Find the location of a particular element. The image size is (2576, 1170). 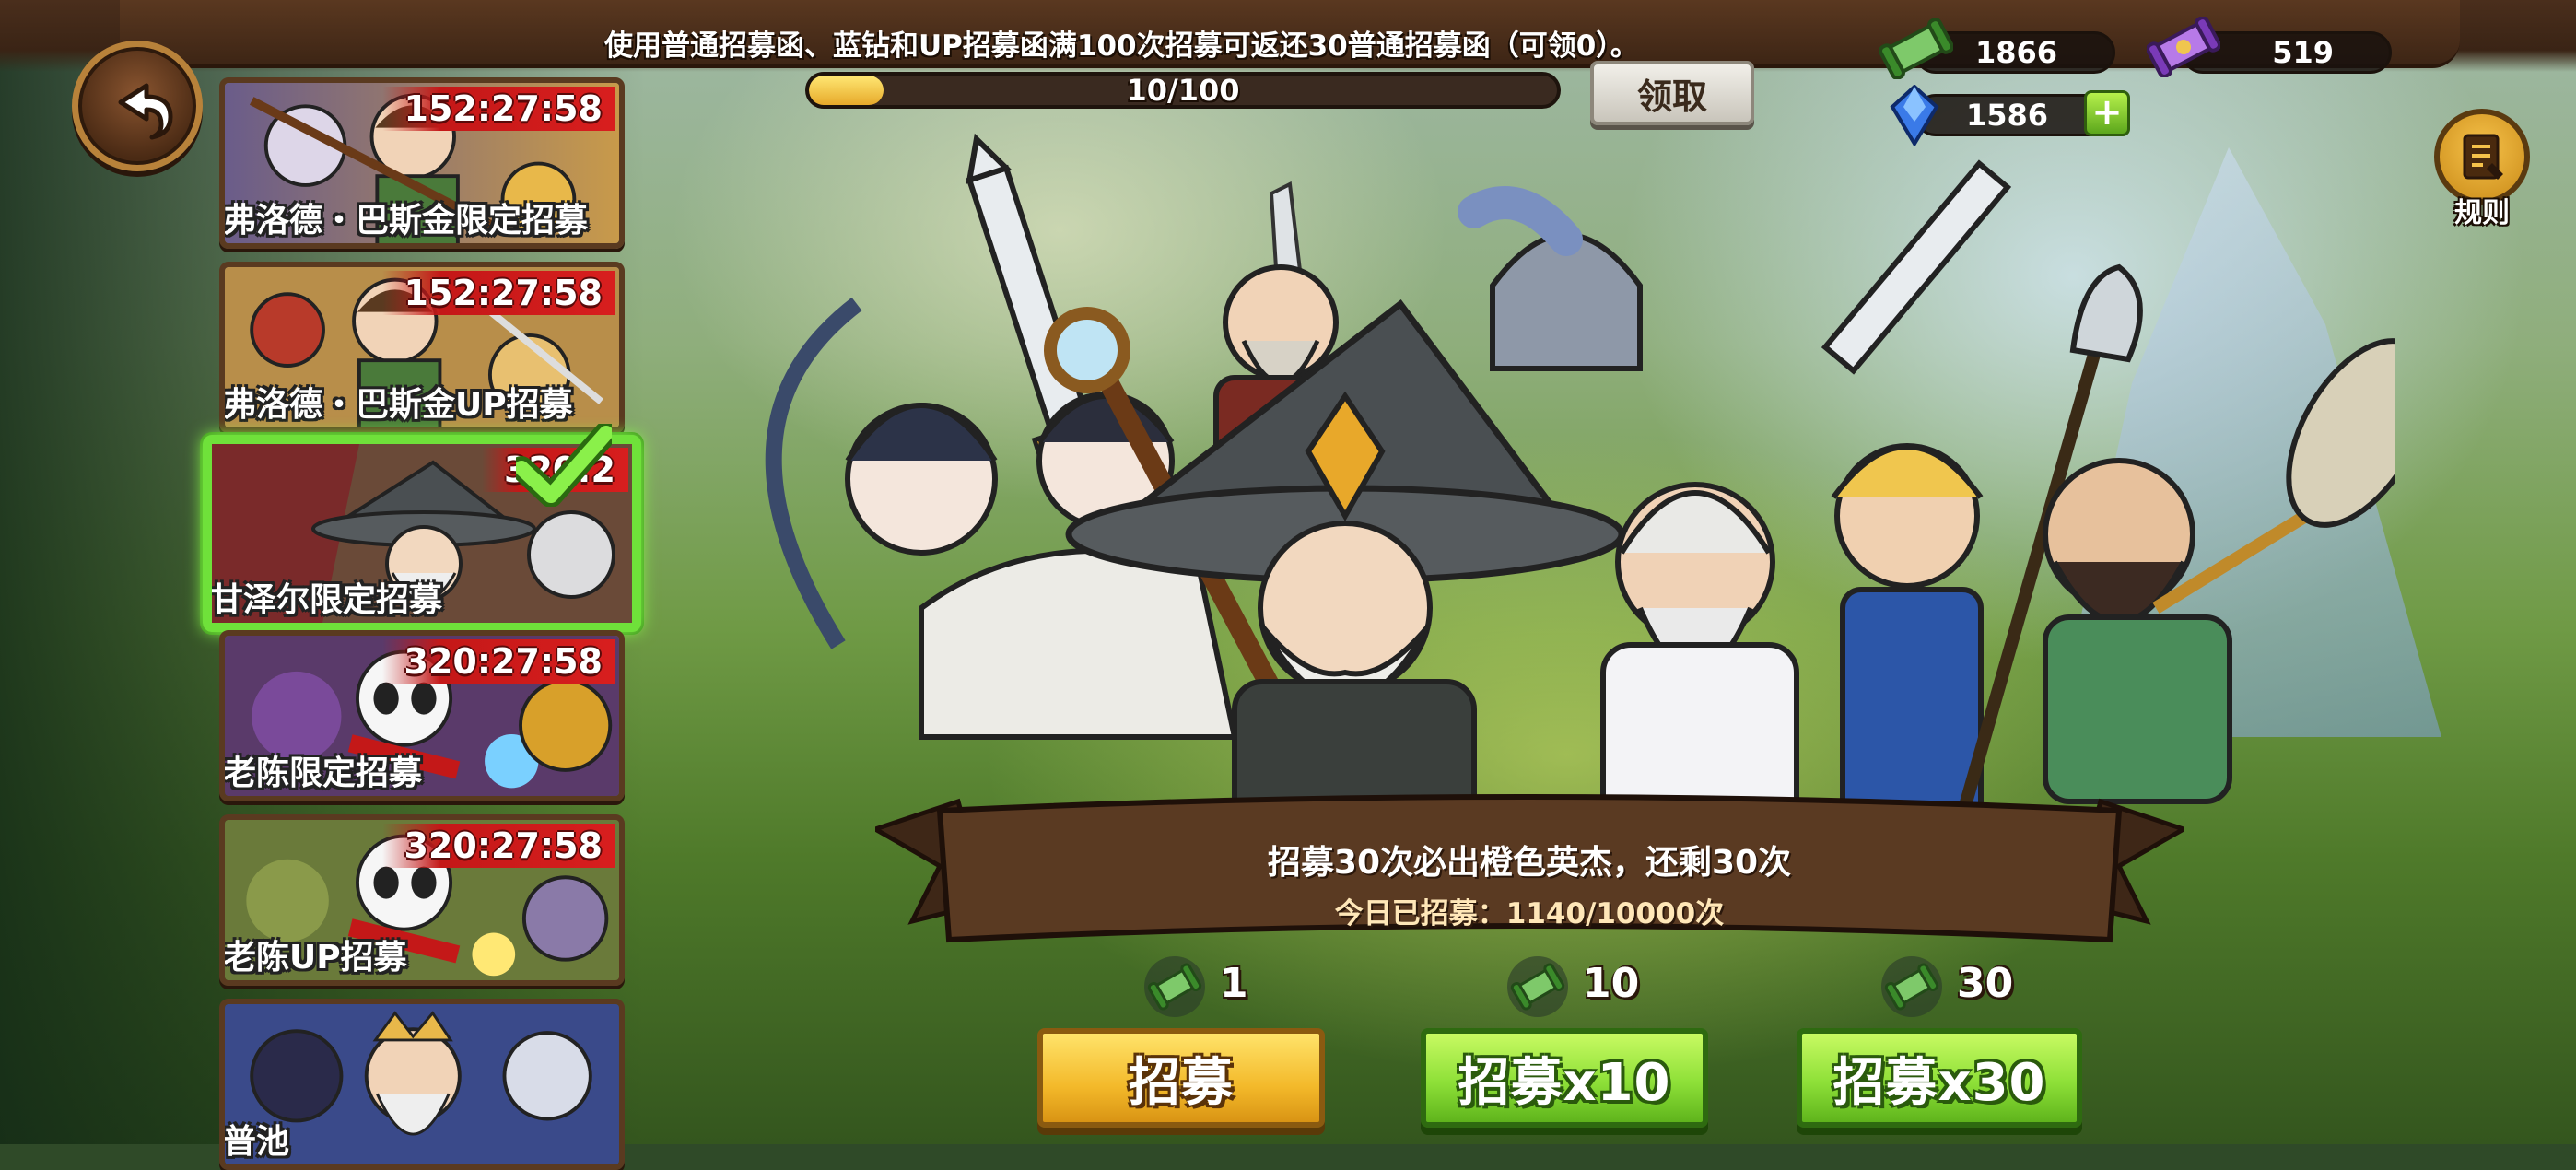

banner-card-laochen-up: 320:27:58 老陈UP招募 is located at coordinates (422, 900).